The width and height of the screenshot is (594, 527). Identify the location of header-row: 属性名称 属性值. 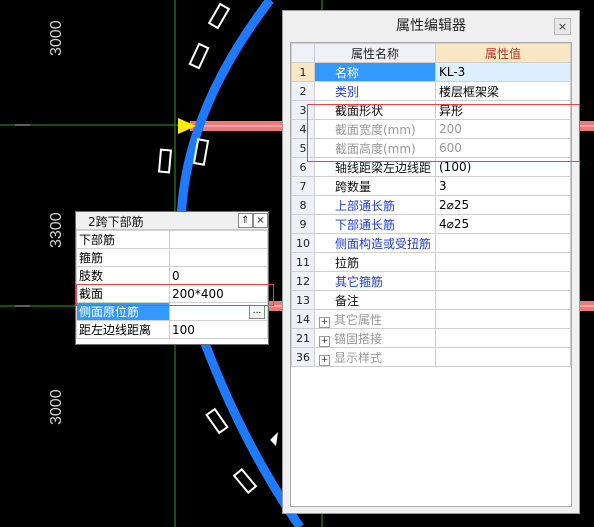
(431, 53).